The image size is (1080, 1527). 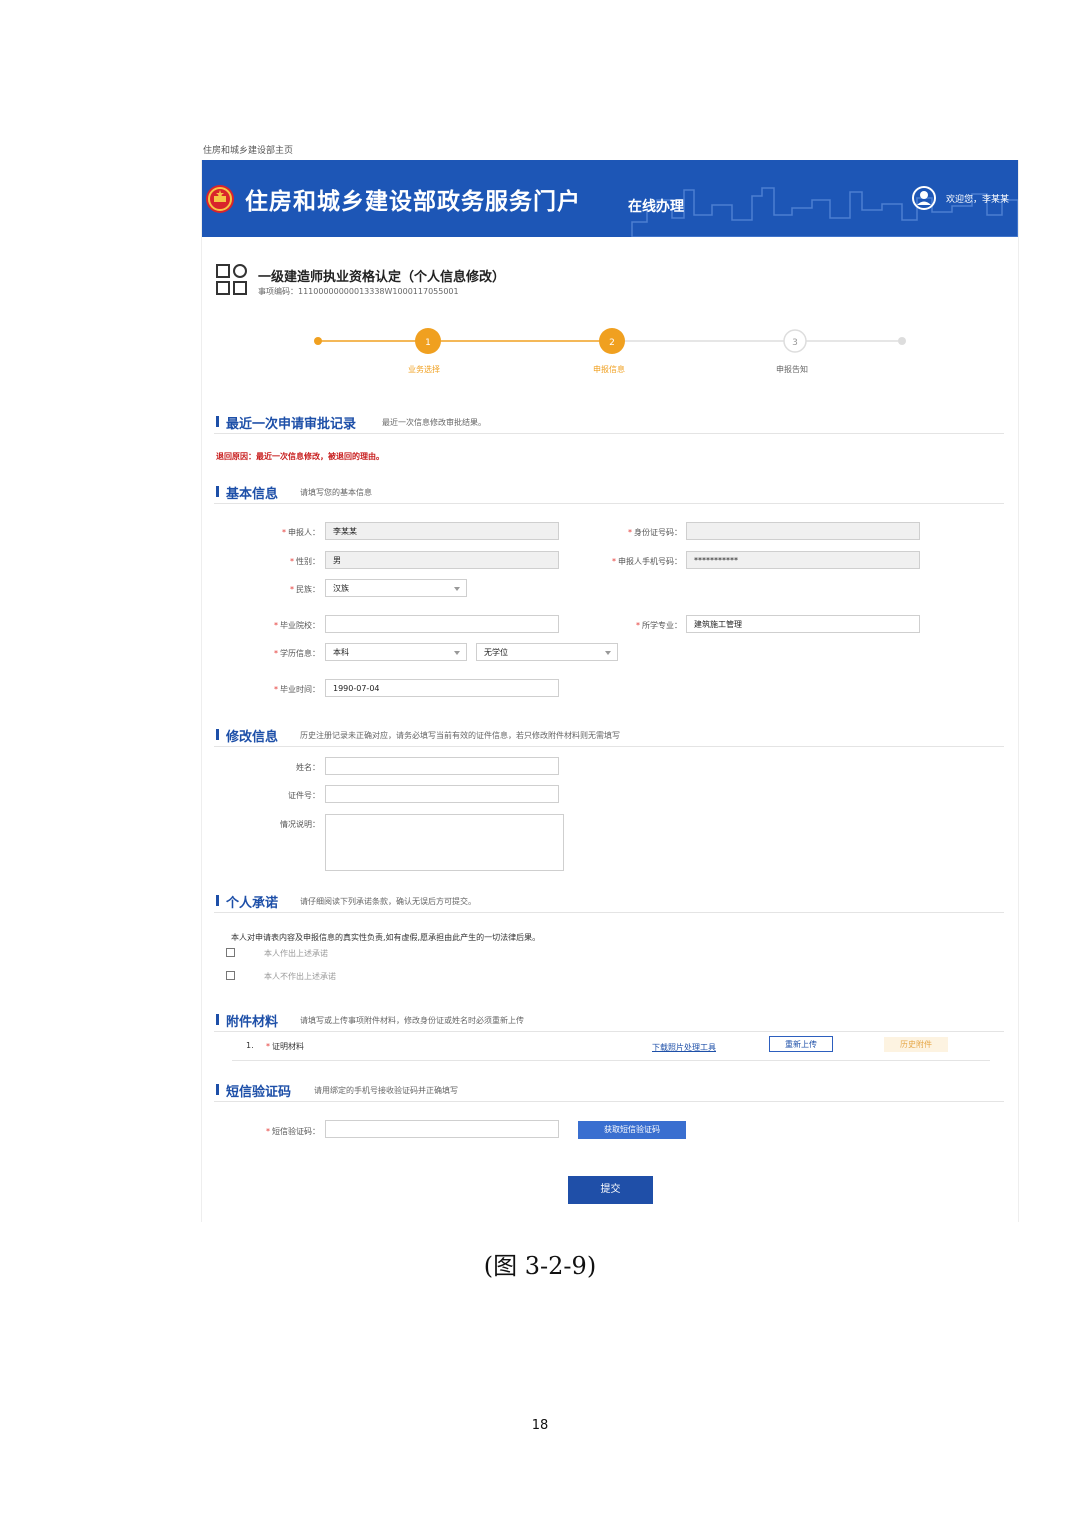 What do you see at coordinates (293, 1131) in the screenshot?
I see `sms-code-label: * 短信验证码：` at bounding box center [293, 1131].